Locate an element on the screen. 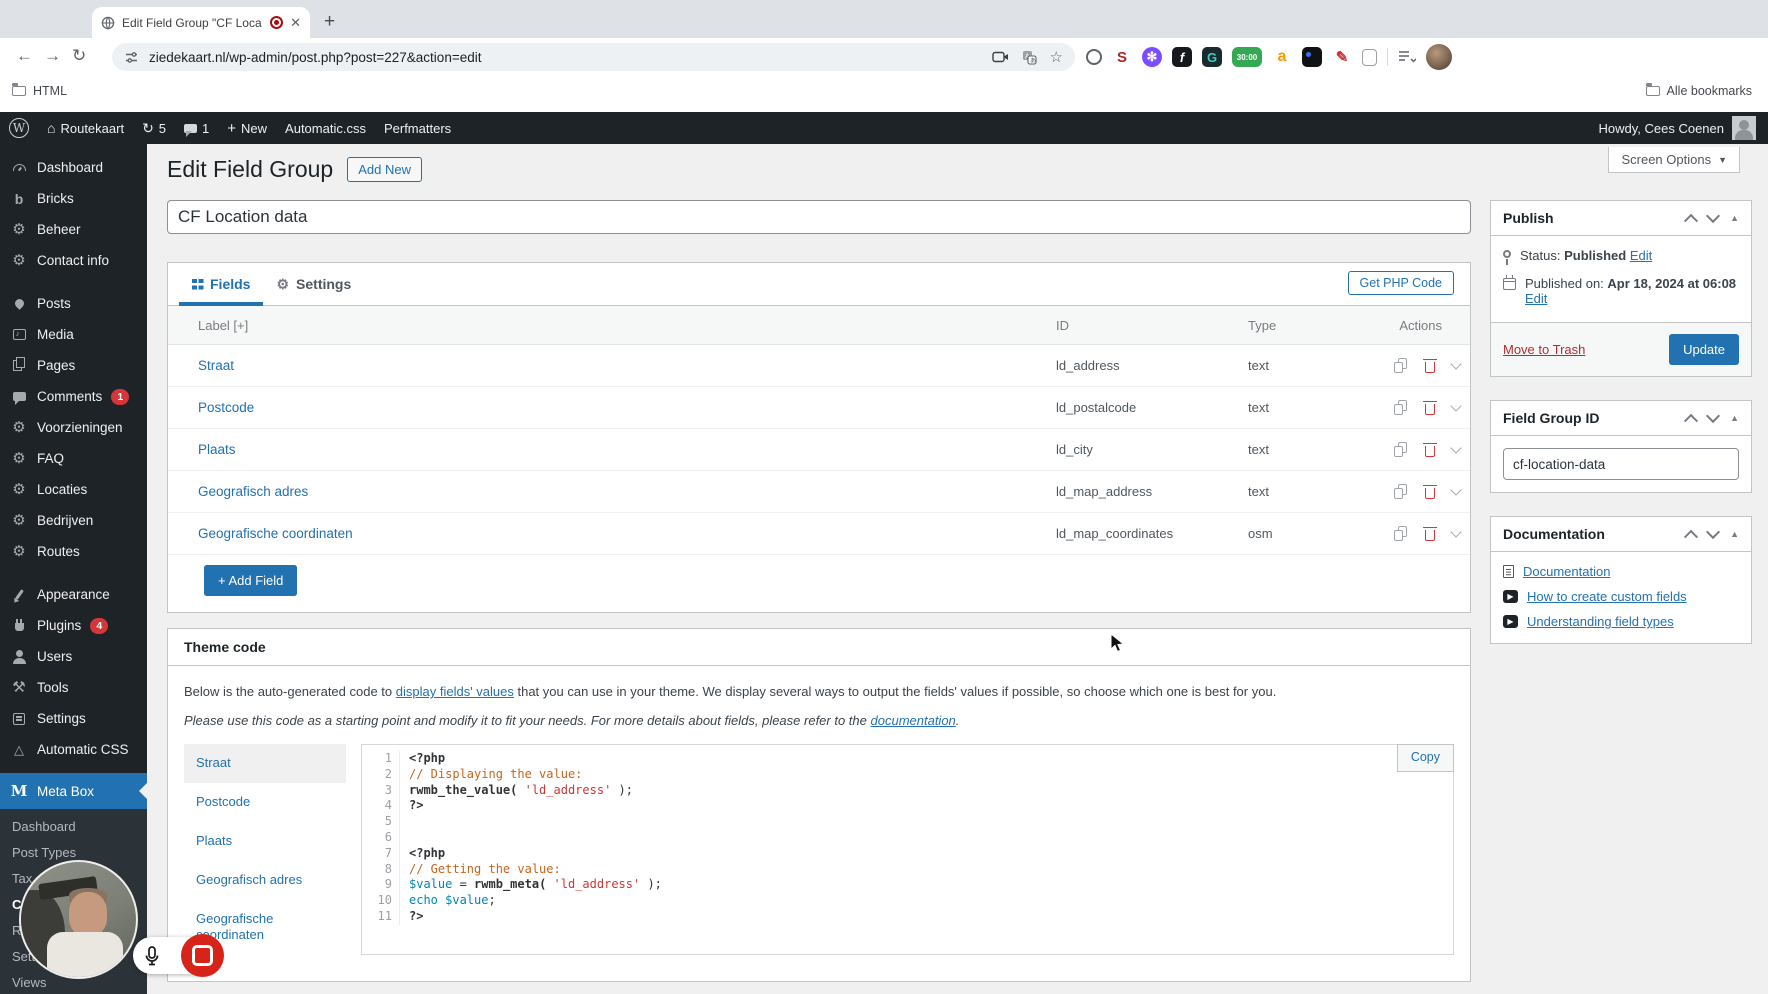 The width and height of the screenshot is (1768, 994). tab-settings: ⚙ Settings is located at coordinates (313, 284).